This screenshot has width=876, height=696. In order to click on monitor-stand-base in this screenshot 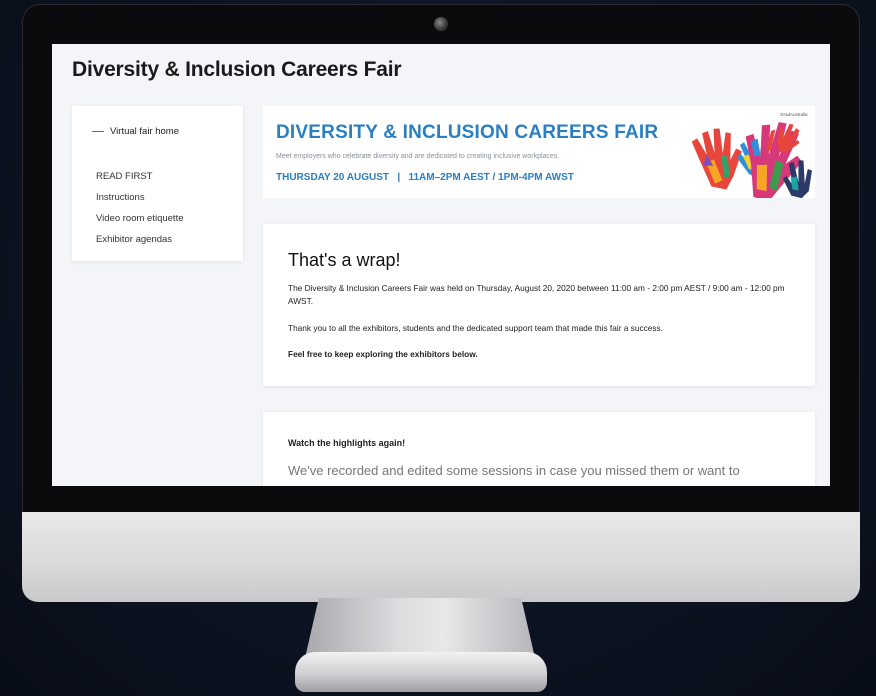, I will do `click(421, 672)`.